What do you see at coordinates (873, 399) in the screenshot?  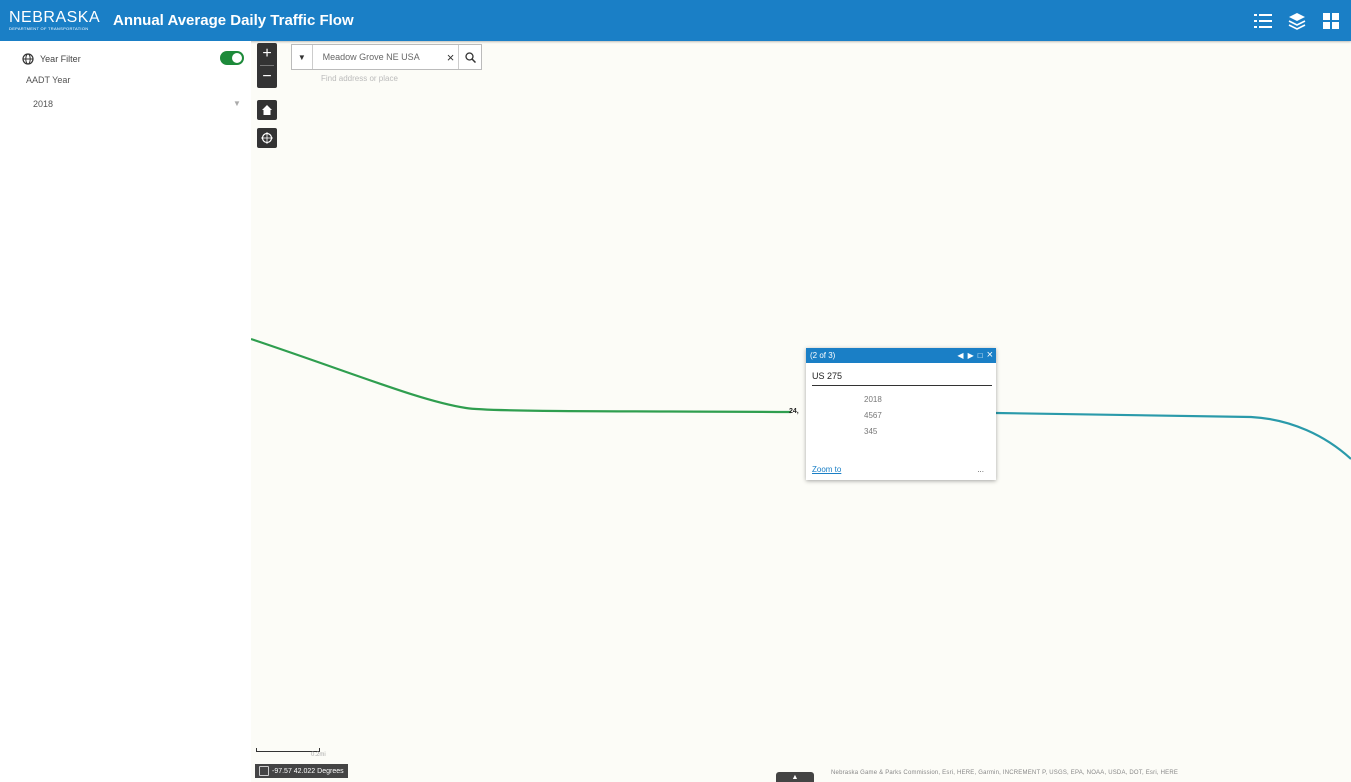 I see `popup-row-value: 2018` at bounding box center [873, 399].